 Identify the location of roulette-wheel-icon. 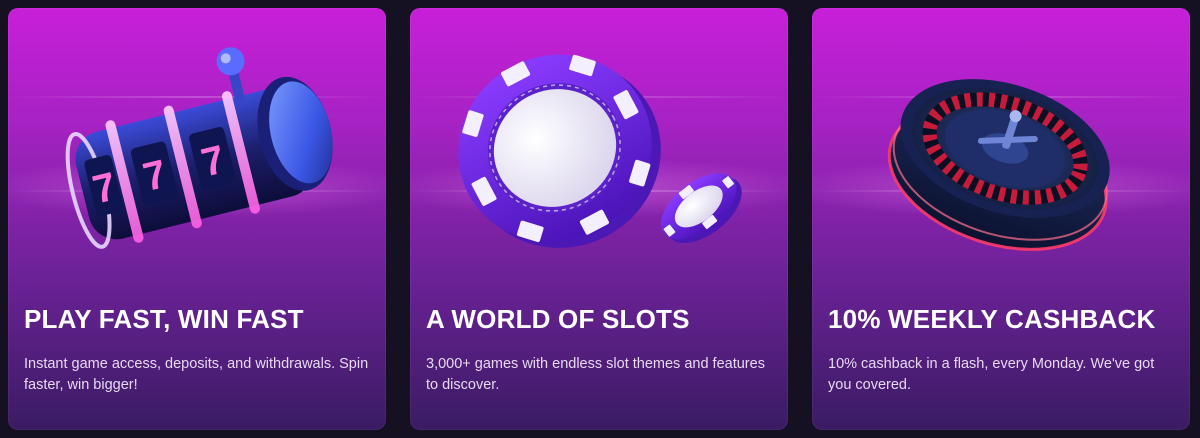
(998, 165).